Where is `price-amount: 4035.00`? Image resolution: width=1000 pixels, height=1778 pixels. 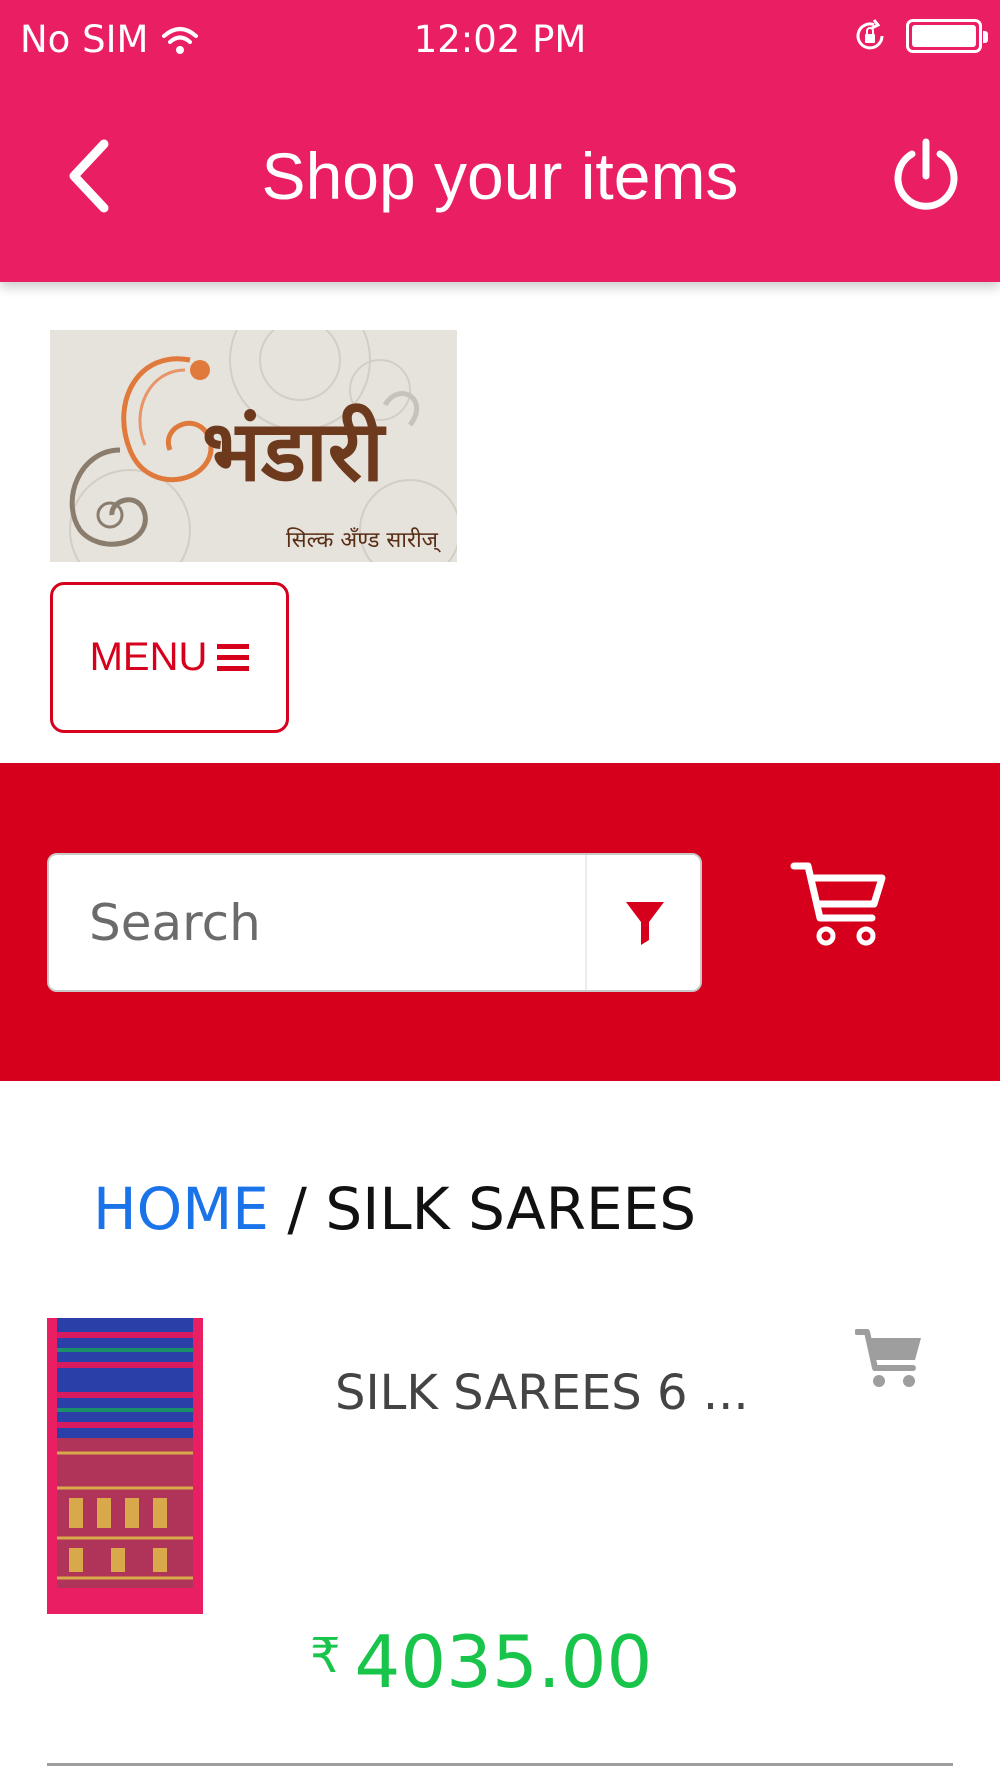
price-amount: 4035.00 is located at coordinates (503, 1662).